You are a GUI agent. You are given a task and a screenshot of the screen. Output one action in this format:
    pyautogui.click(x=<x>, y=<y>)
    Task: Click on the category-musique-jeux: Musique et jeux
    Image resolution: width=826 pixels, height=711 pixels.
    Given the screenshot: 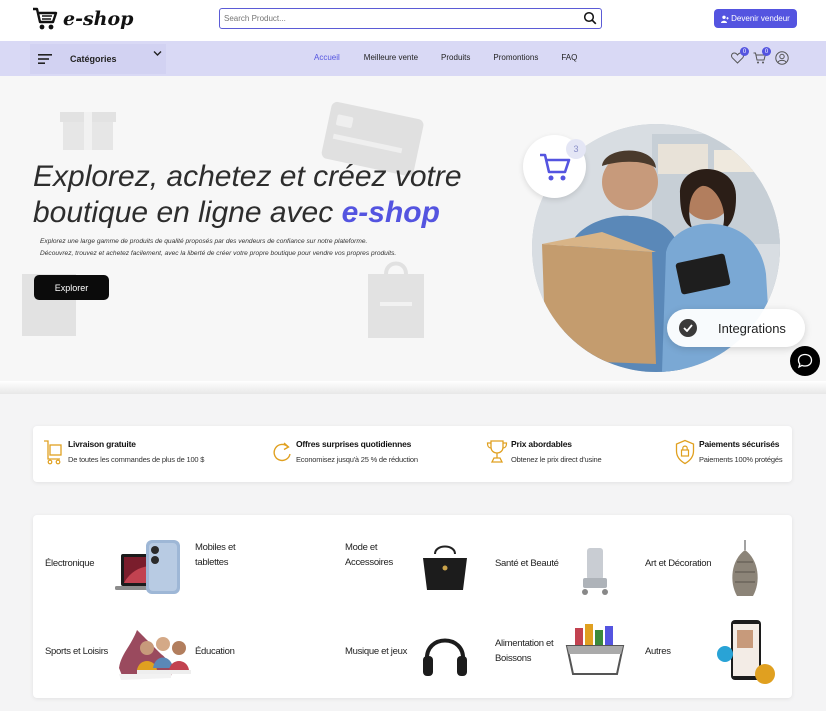 What is the action you would take?
    pyautogui.click(x=408, y=655)
    